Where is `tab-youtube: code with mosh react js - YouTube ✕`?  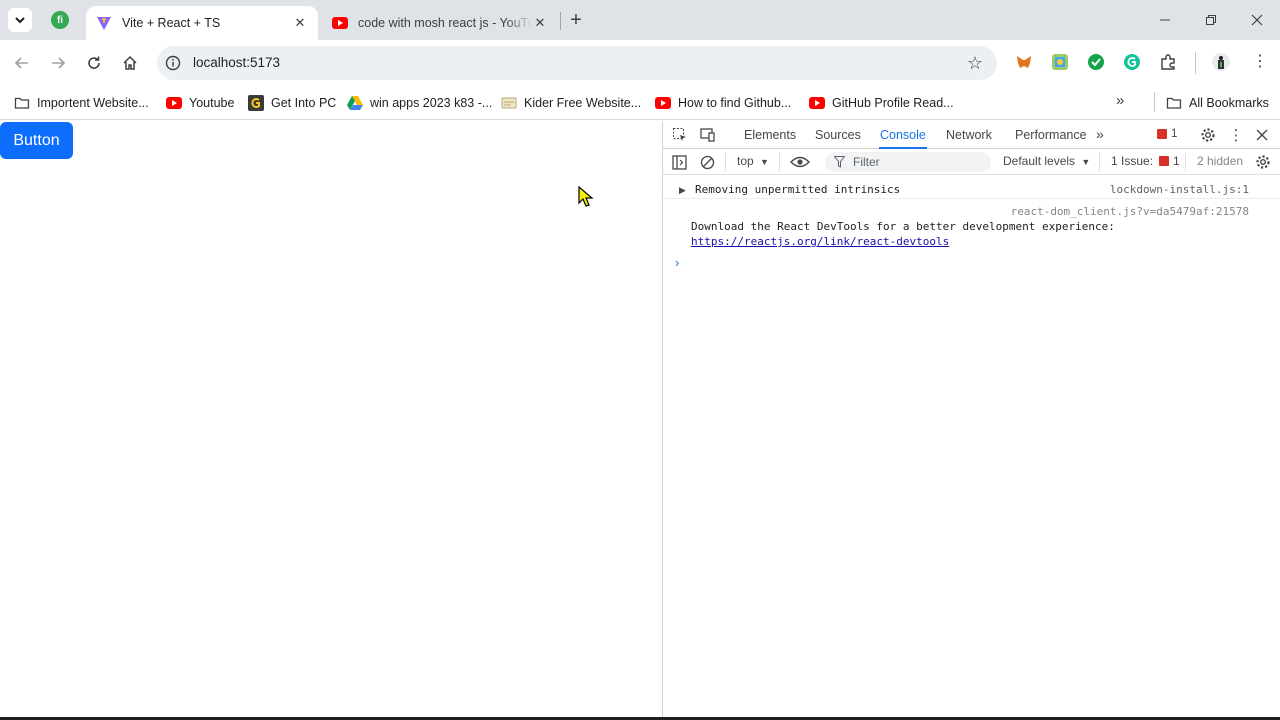 tab-youtube: code with mosh react js - YouTube ✕ is located at coordinates (440, 23).